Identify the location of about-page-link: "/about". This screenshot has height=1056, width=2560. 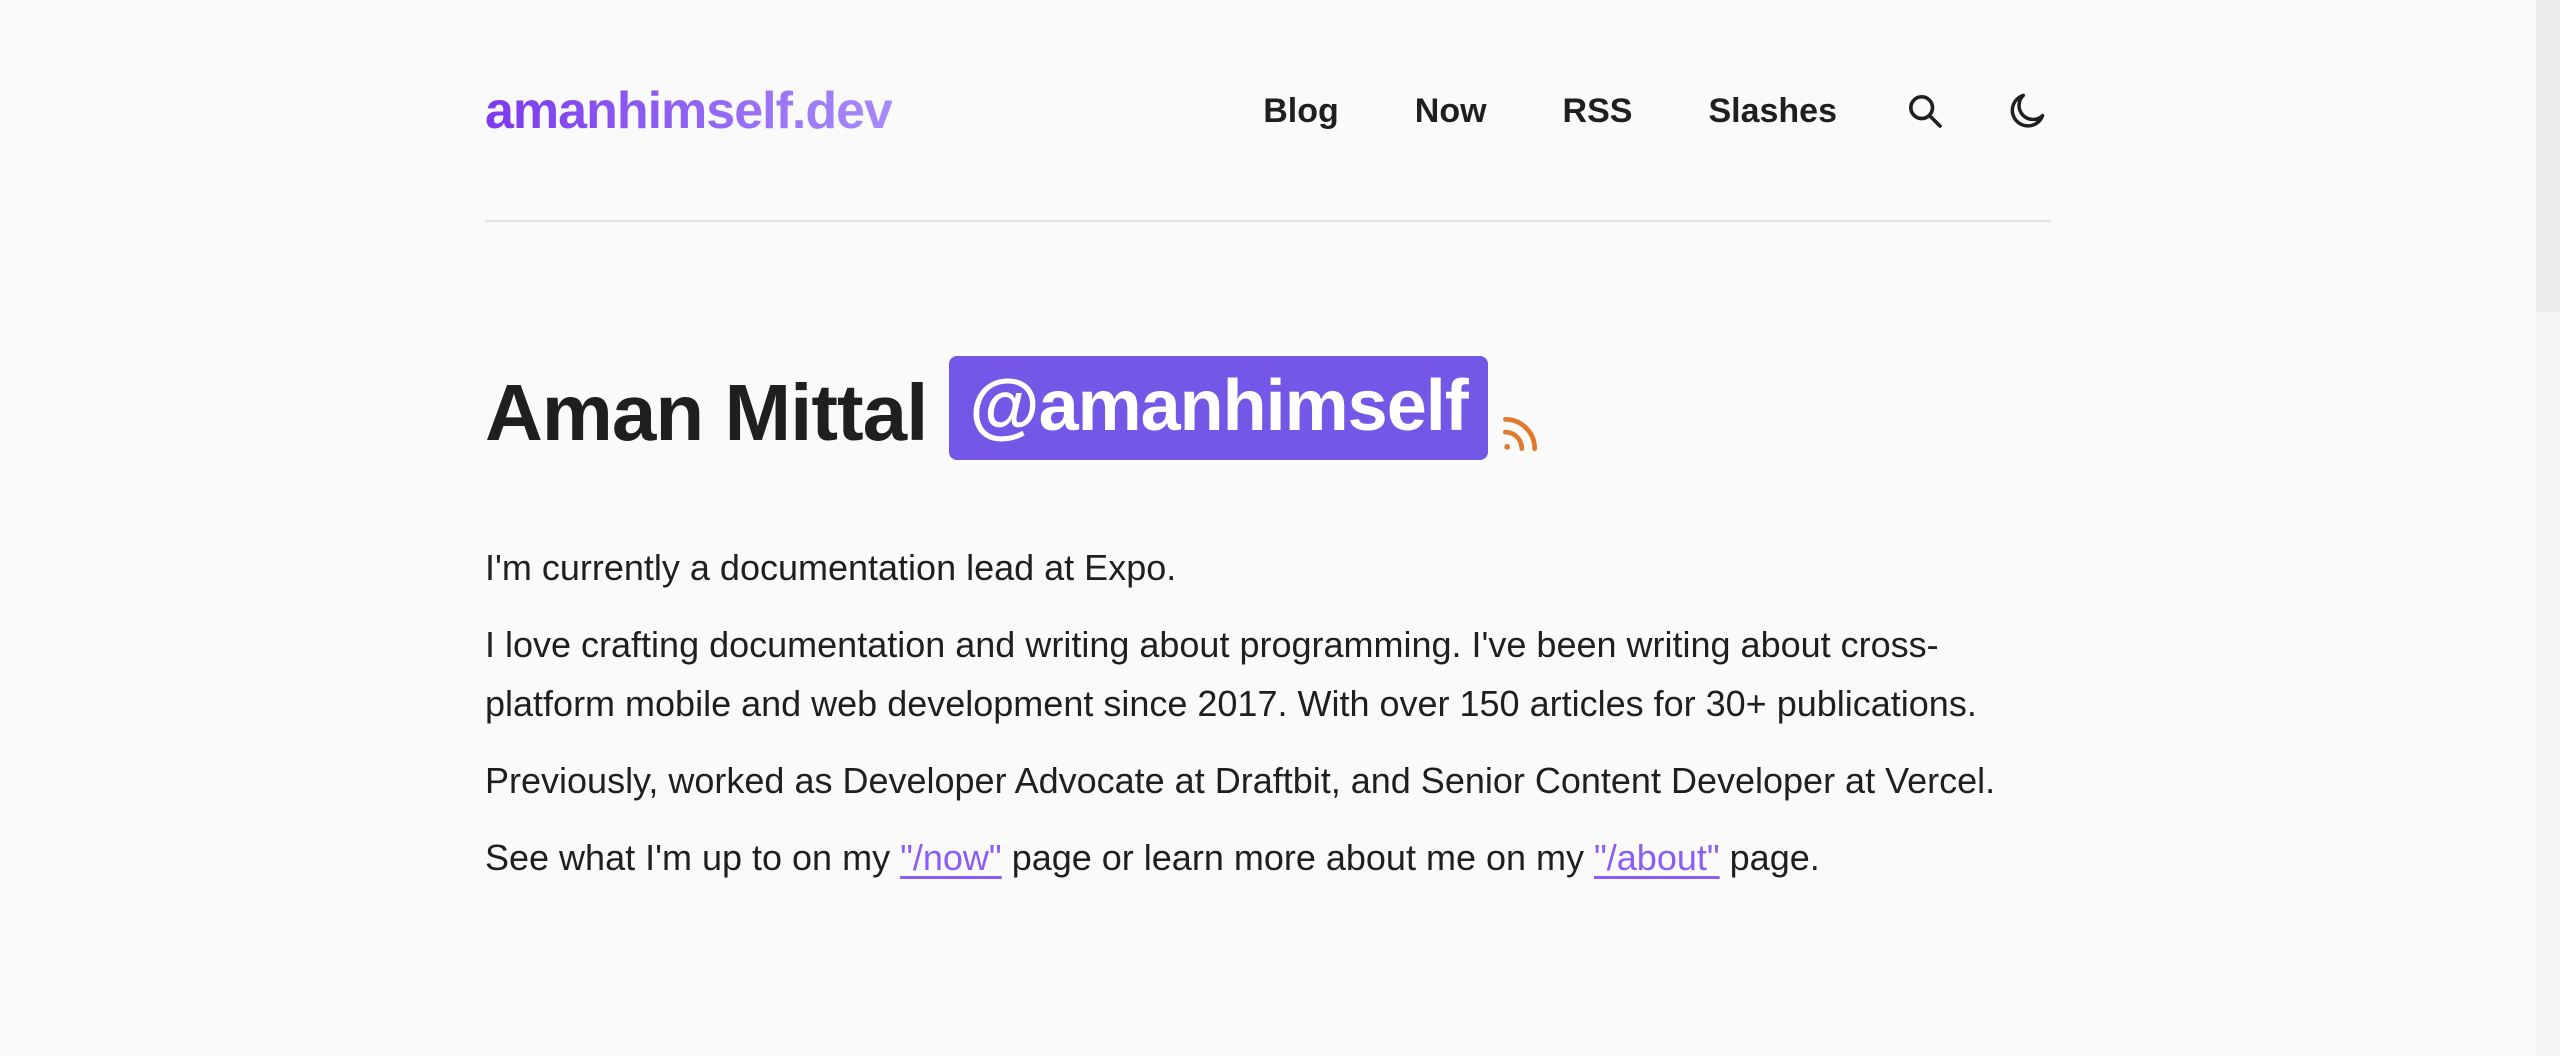
(1657, 857).